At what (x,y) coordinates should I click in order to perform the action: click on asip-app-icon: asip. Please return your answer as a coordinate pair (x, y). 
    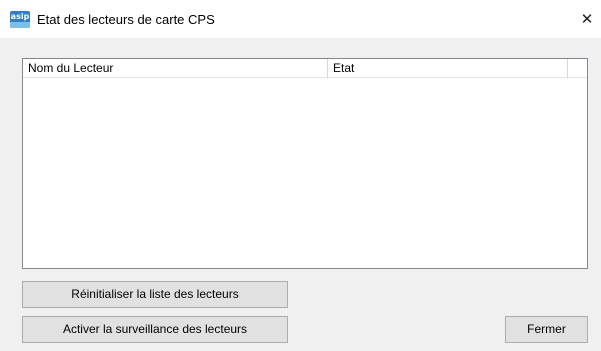
    Looking at the image, I should click on (20, 19).